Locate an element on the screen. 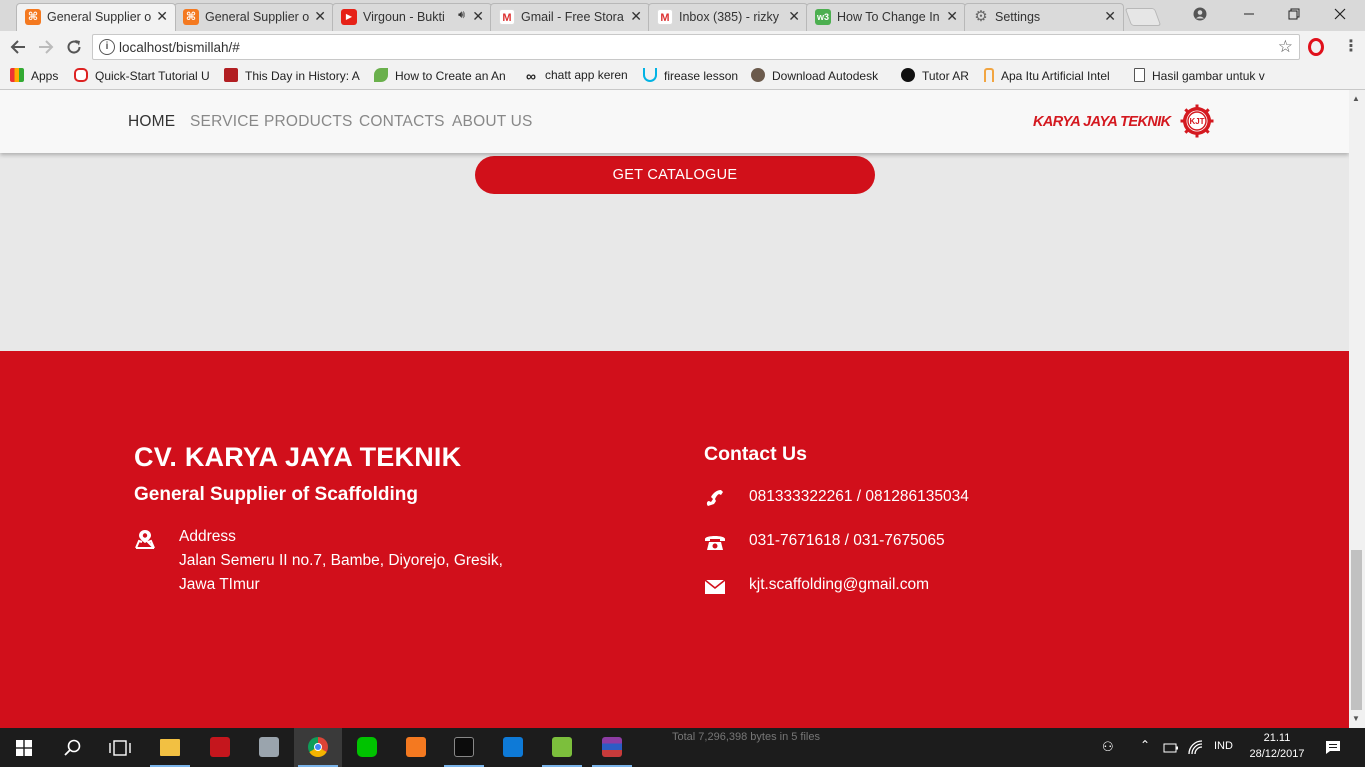 The width and height of the screenshot is (1365, 767). task-view-button is located at coordinates (120, 747).